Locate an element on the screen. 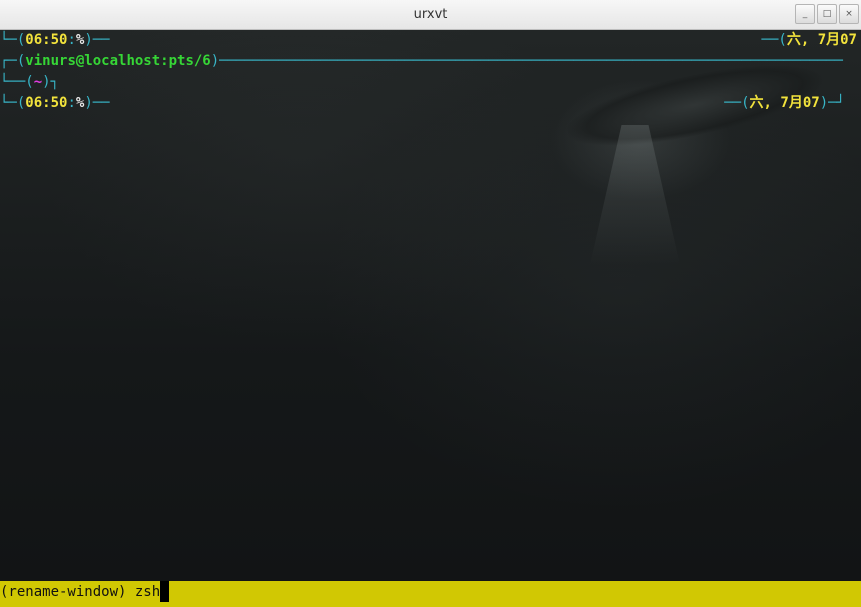 The width and height of the screenshot is (861, 607). close-button: × is located at coordinates (849, 14).